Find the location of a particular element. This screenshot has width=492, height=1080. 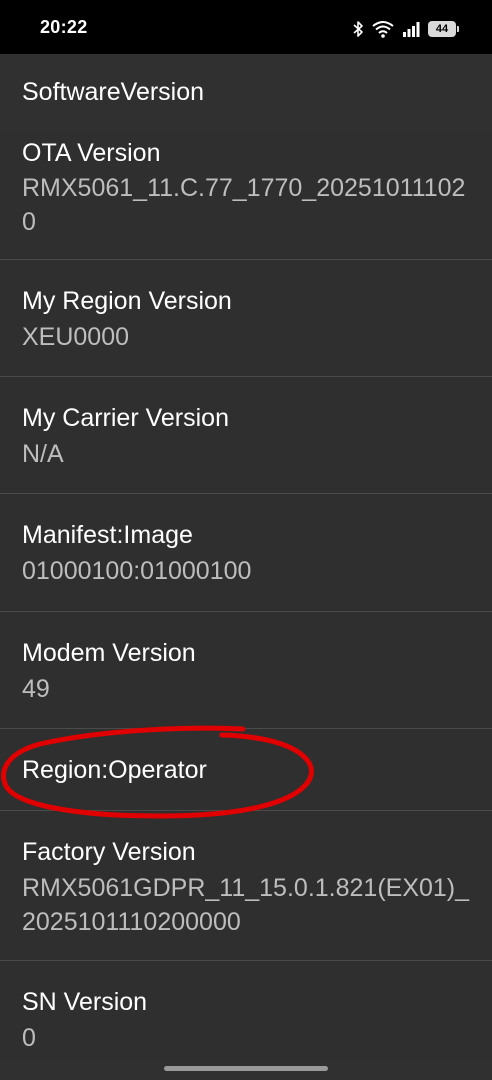

item-title: Factory Version is located at coordinates (109, 852).